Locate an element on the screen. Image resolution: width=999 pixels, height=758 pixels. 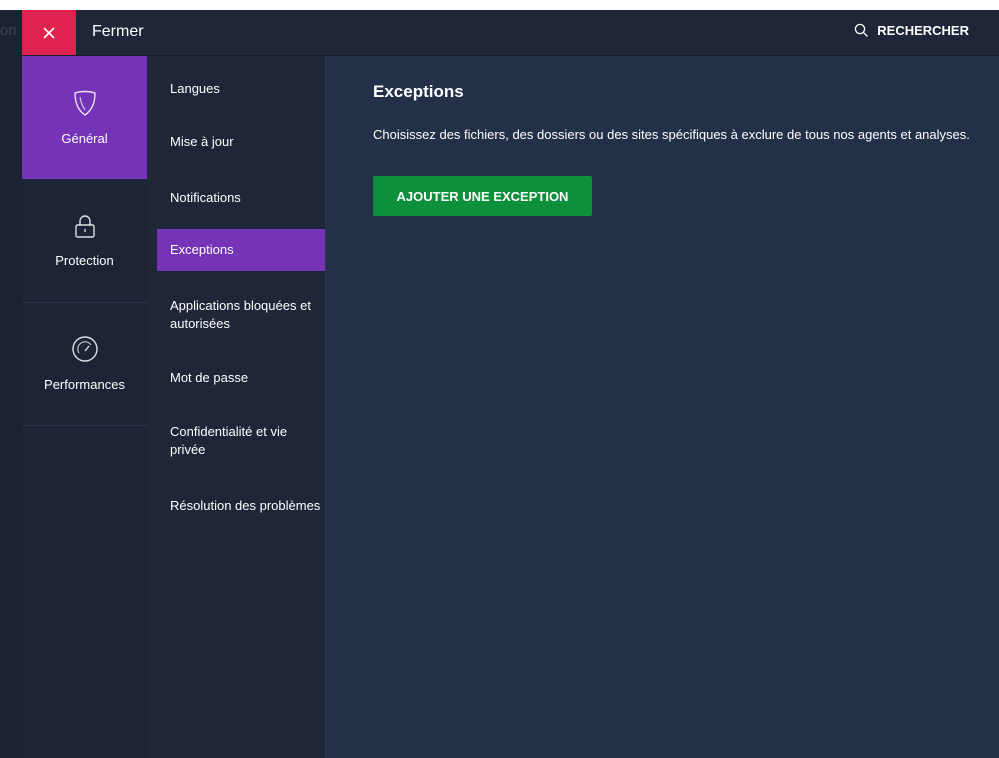
add-exception-button: AJOUTER UNE EXCEPTION is located at coordinates (482, 196).